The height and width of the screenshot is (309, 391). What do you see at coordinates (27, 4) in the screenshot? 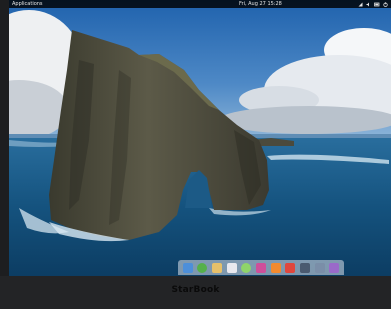
I see `applications-menu: Applications` at bounding box center [27, 4].